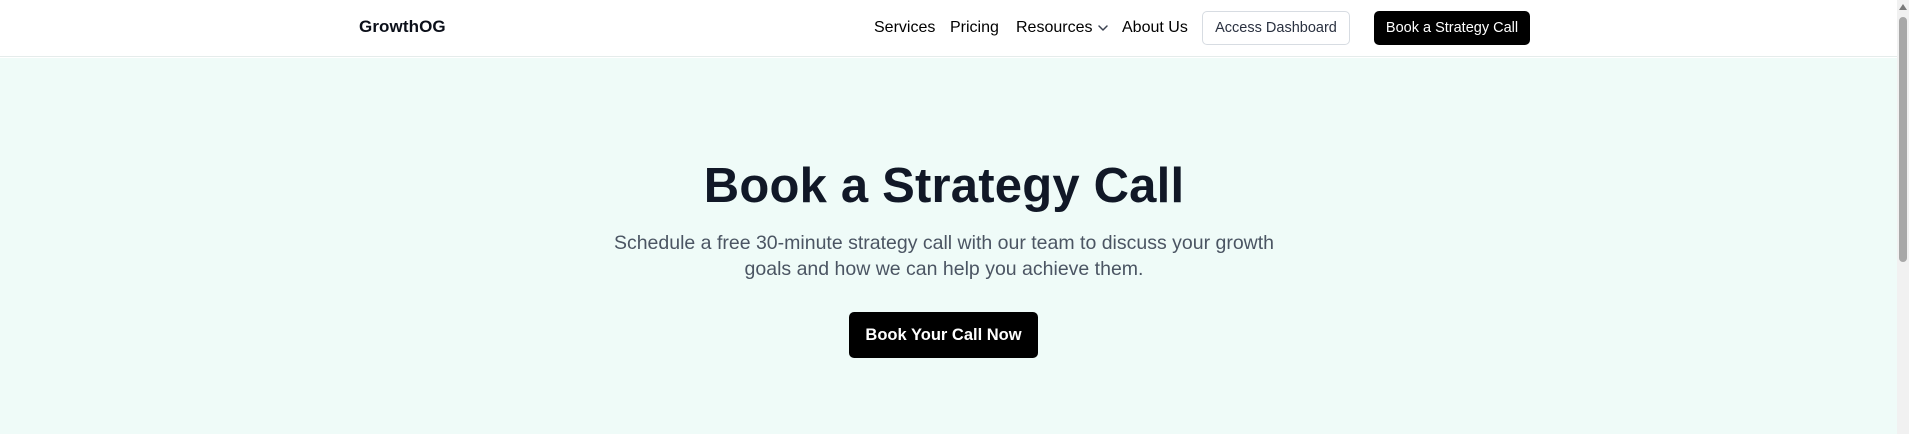  What do you see at coordinates (1903, 139) in the screenshot?
I see `scrollbar-thumb` at bounding box center [1903, 139].